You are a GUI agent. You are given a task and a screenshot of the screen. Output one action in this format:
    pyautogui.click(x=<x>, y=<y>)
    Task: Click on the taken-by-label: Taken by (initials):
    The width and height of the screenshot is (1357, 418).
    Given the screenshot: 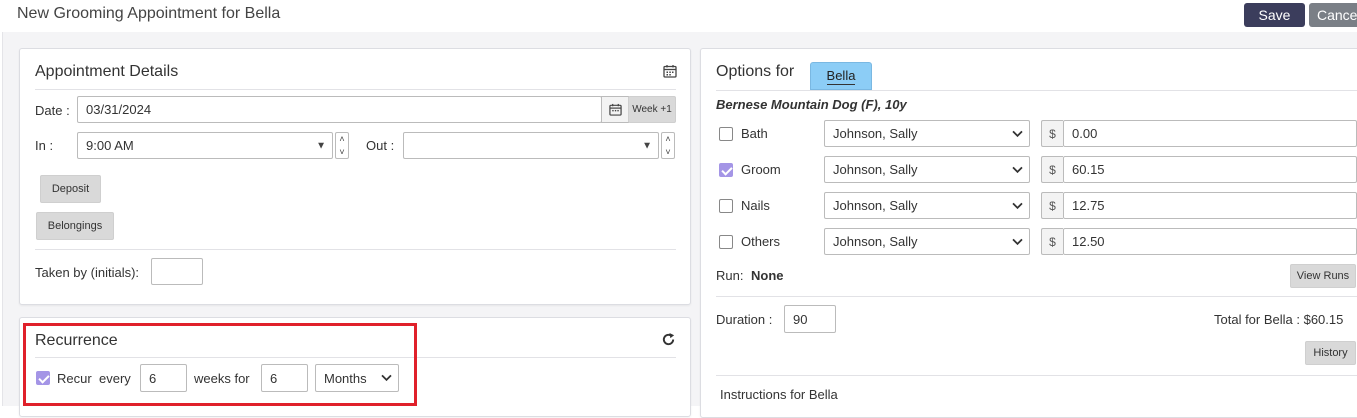 What is the action you would take?
    pyautogui.click(x=87, y=272)
    